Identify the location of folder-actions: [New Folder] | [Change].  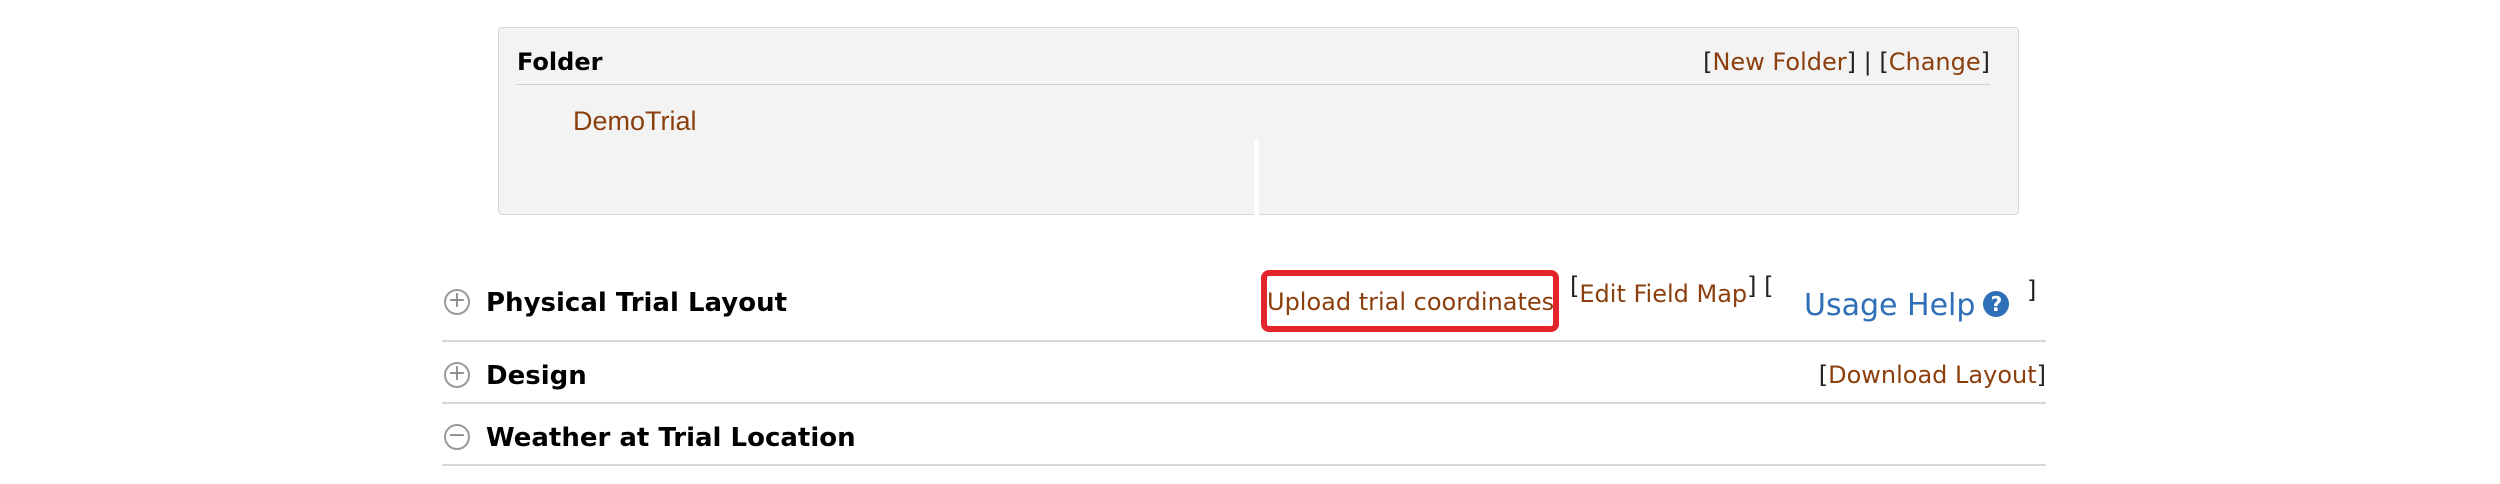
(1846, 62).